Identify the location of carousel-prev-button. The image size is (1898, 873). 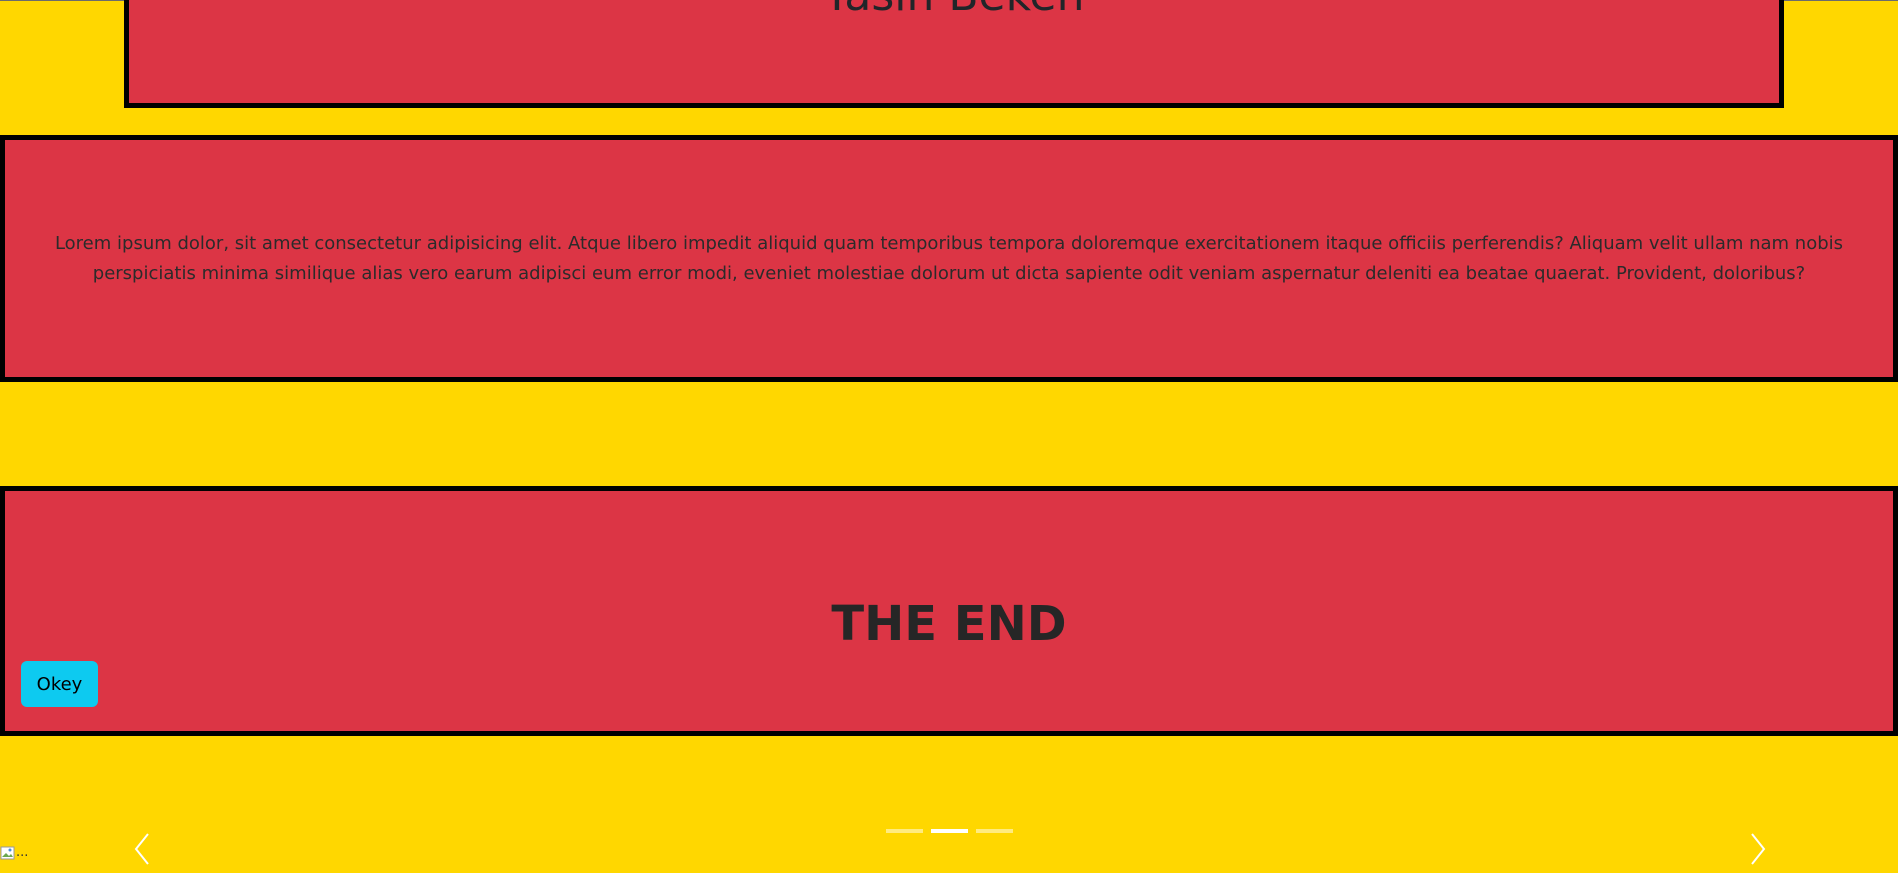
(143, 849).